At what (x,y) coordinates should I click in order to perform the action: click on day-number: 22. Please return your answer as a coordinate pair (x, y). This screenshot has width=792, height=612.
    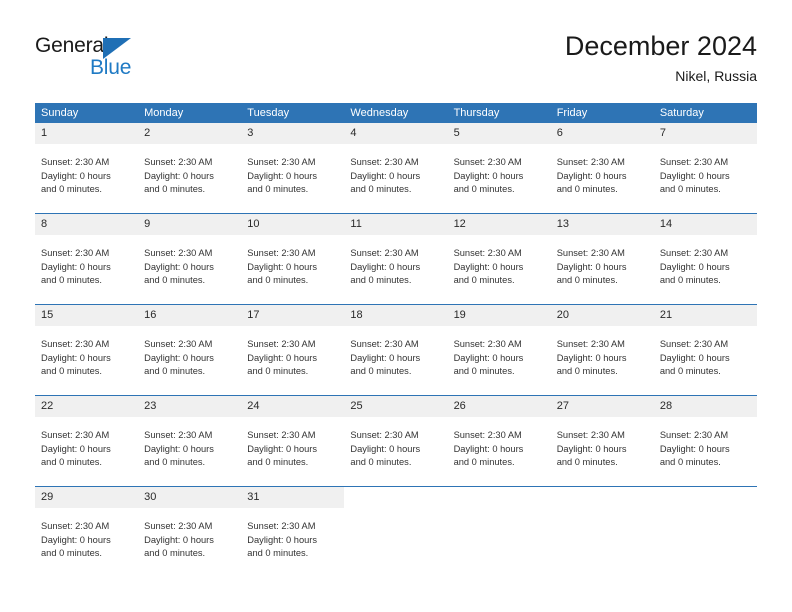
    Looking at the image, I should click on (87, 406).